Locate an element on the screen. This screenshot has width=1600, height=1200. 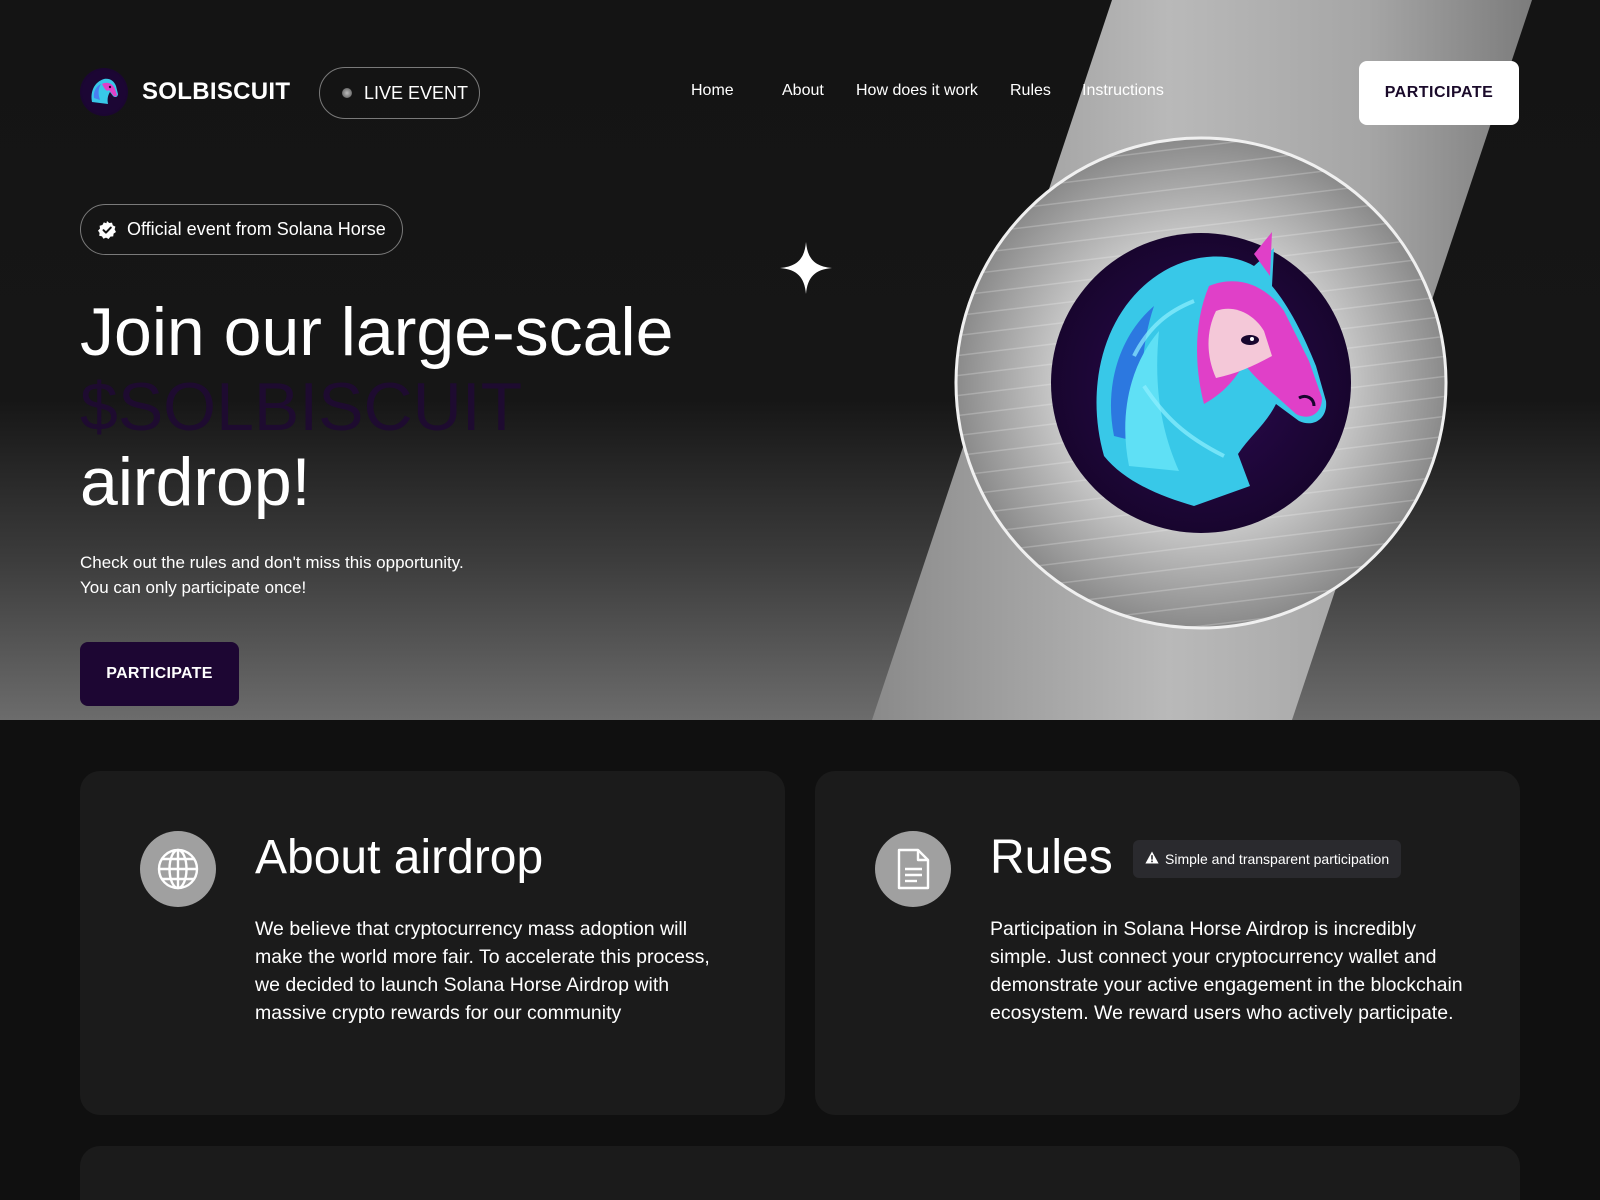
official-event-label: Official event from Solana Horse is located at coordinates (256, 229).